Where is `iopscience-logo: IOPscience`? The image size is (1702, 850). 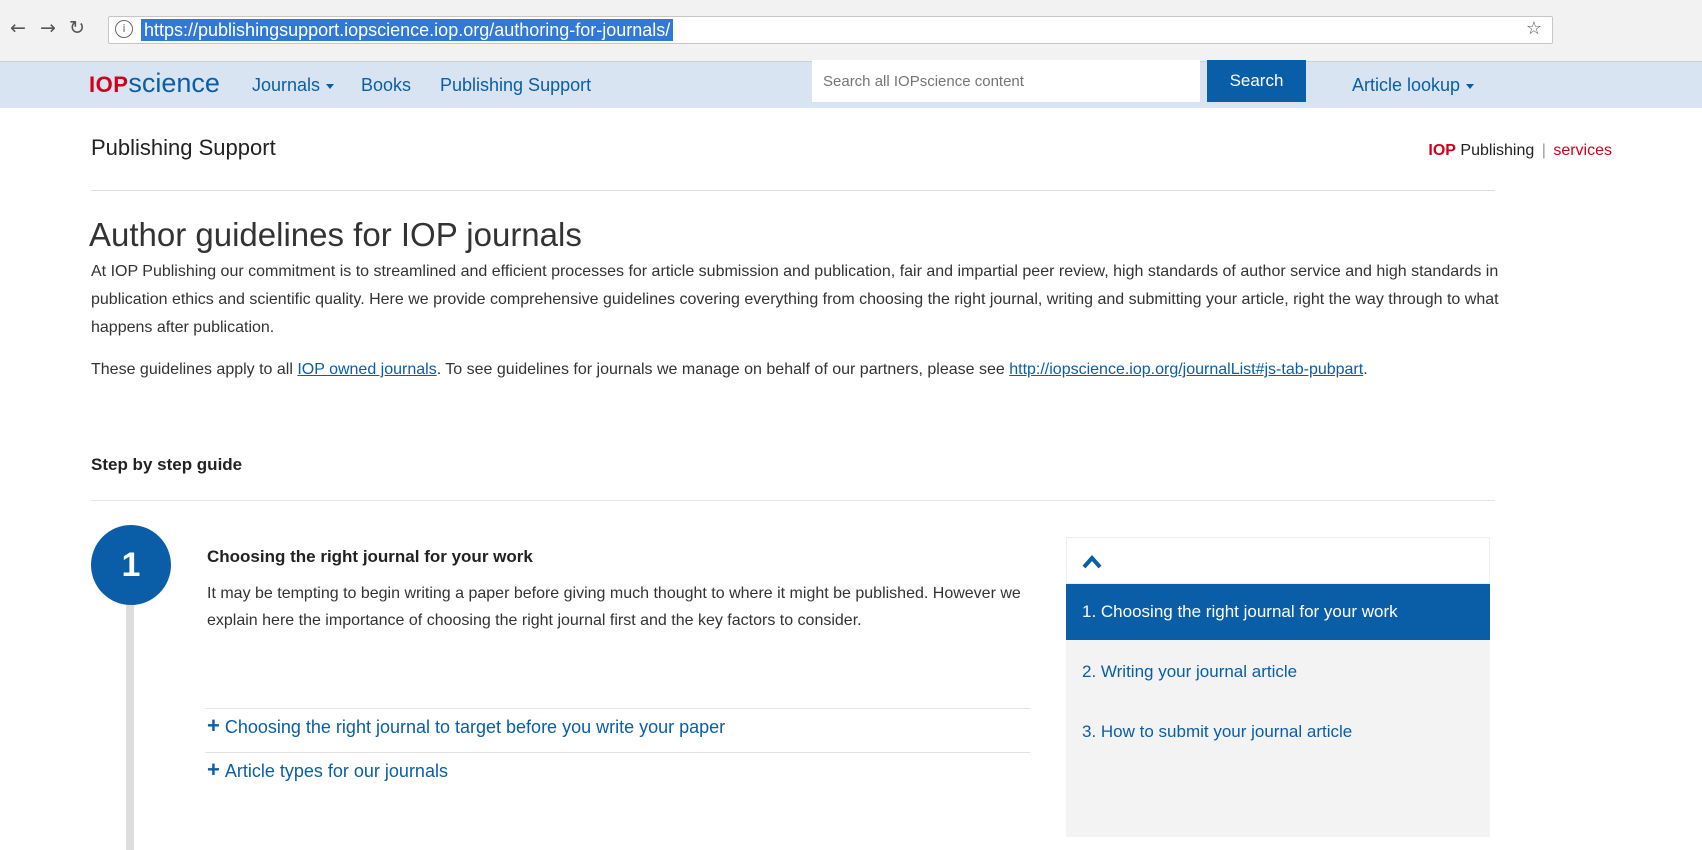
iopscience-logo: IOPscience is located at coordinates (154, 84).